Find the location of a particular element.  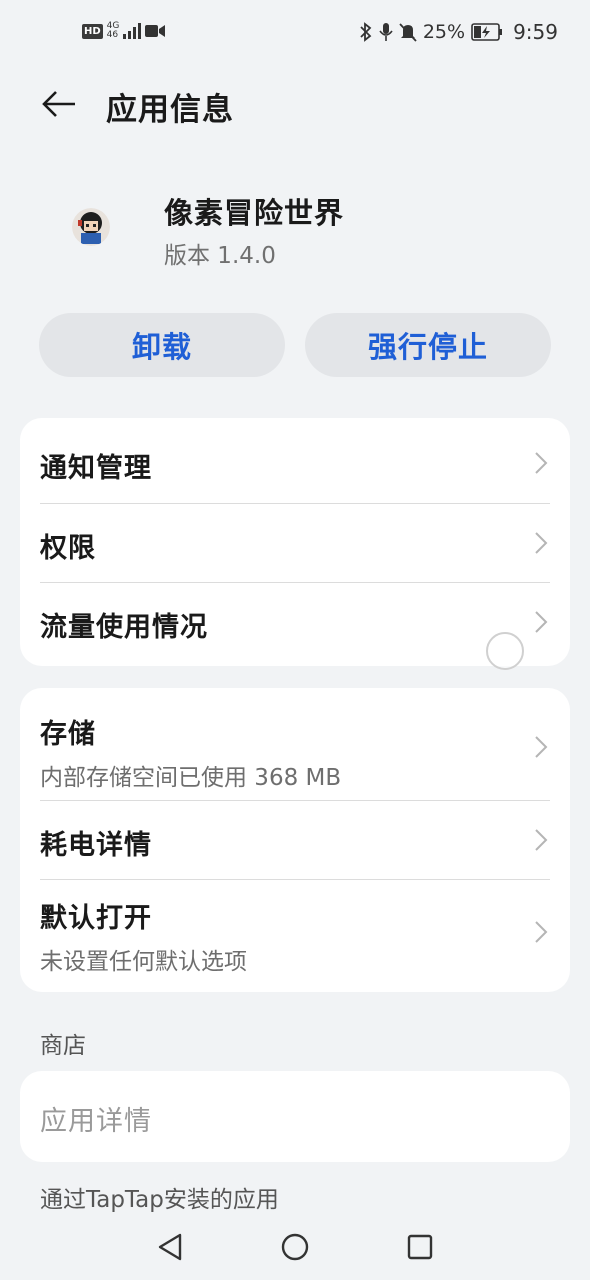

notification-management-item: 通知管理 is located at coordinates (295, 460).